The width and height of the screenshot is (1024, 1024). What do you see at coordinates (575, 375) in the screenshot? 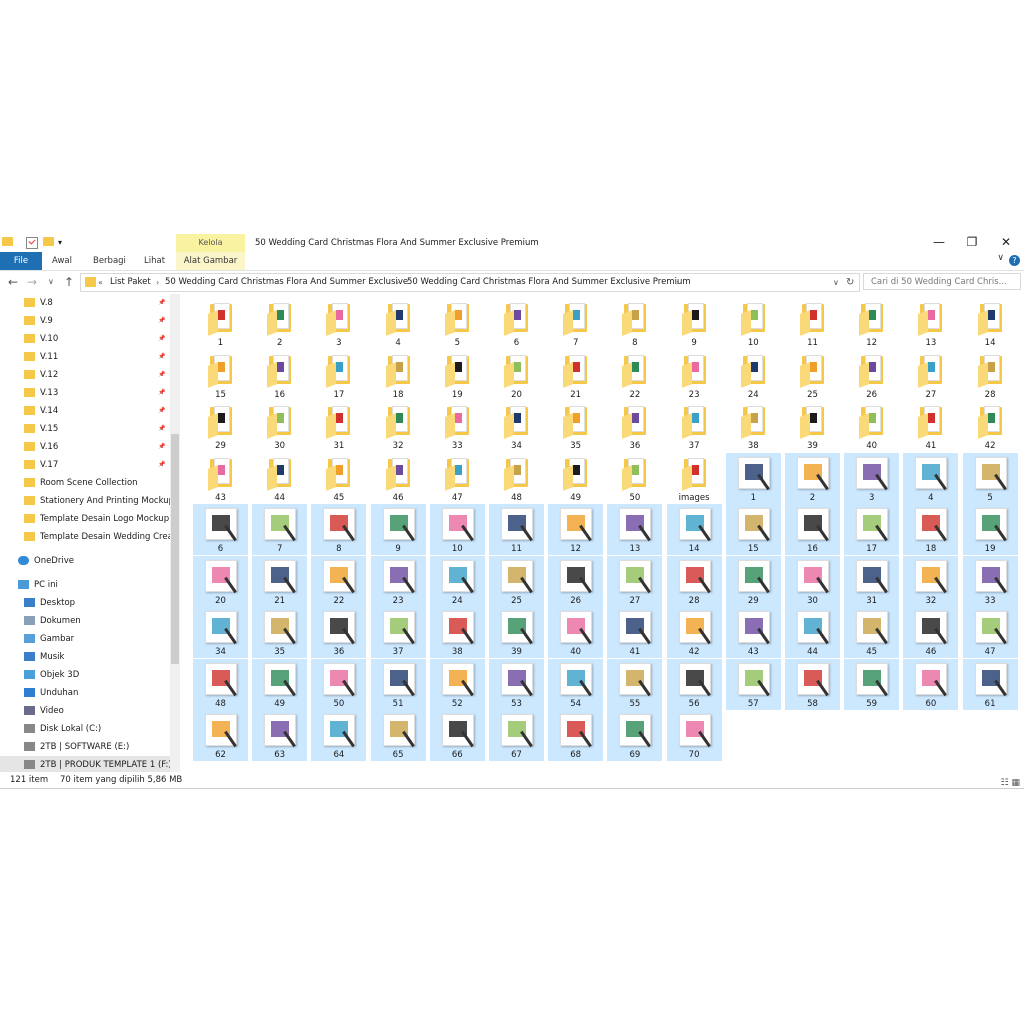
I see `folder-item: 21` at bounding box center [575, 375].